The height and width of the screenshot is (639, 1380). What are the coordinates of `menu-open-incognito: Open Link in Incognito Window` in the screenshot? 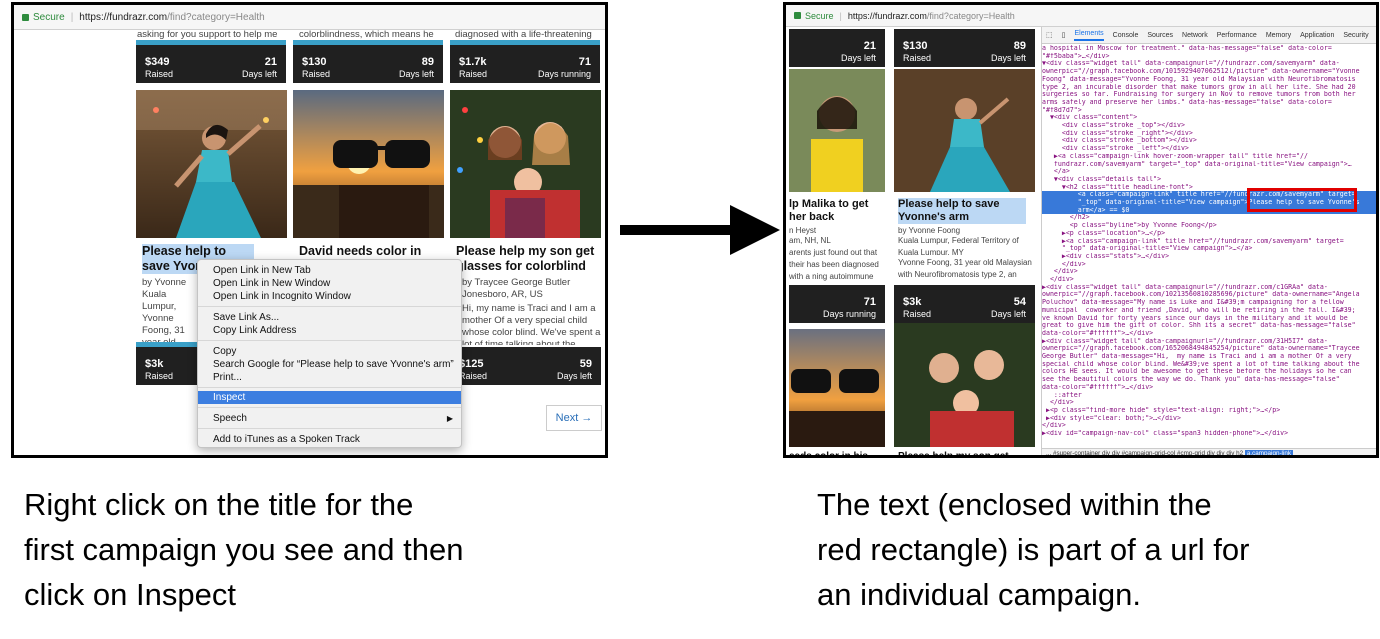 It's located at (329, 296).